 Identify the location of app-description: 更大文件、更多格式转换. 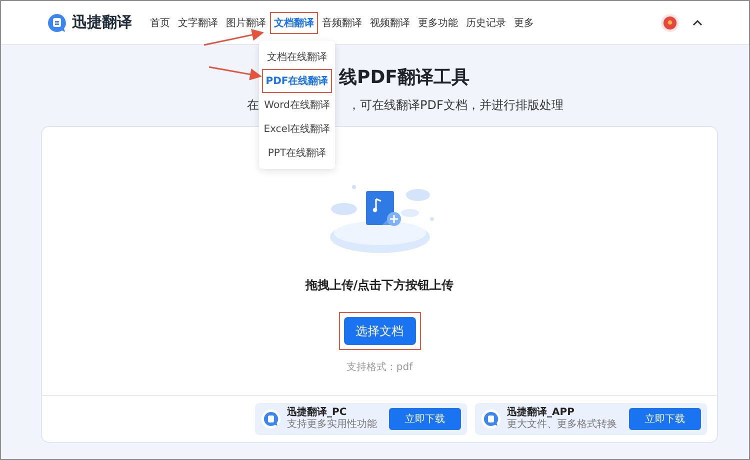
(562, 425).